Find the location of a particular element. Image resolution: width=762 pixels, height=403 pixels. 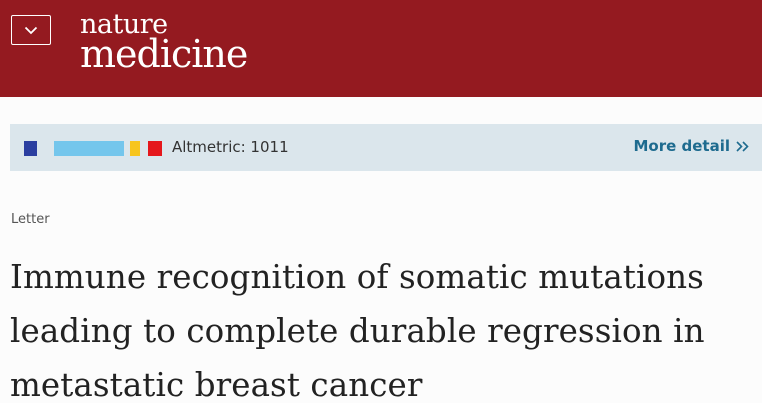

more-detail-link: More detail is located at coordinates (691, 146).